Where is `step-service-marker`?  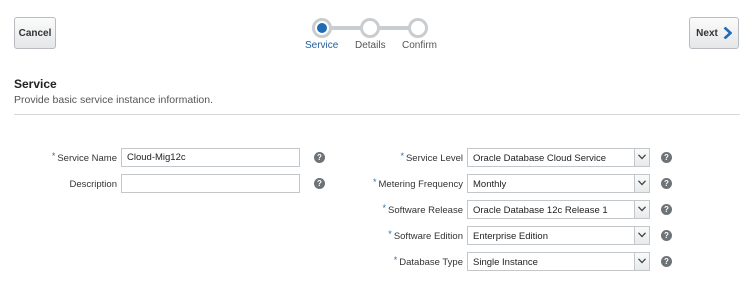
step-service-marker is located at coordinates (322, 28).